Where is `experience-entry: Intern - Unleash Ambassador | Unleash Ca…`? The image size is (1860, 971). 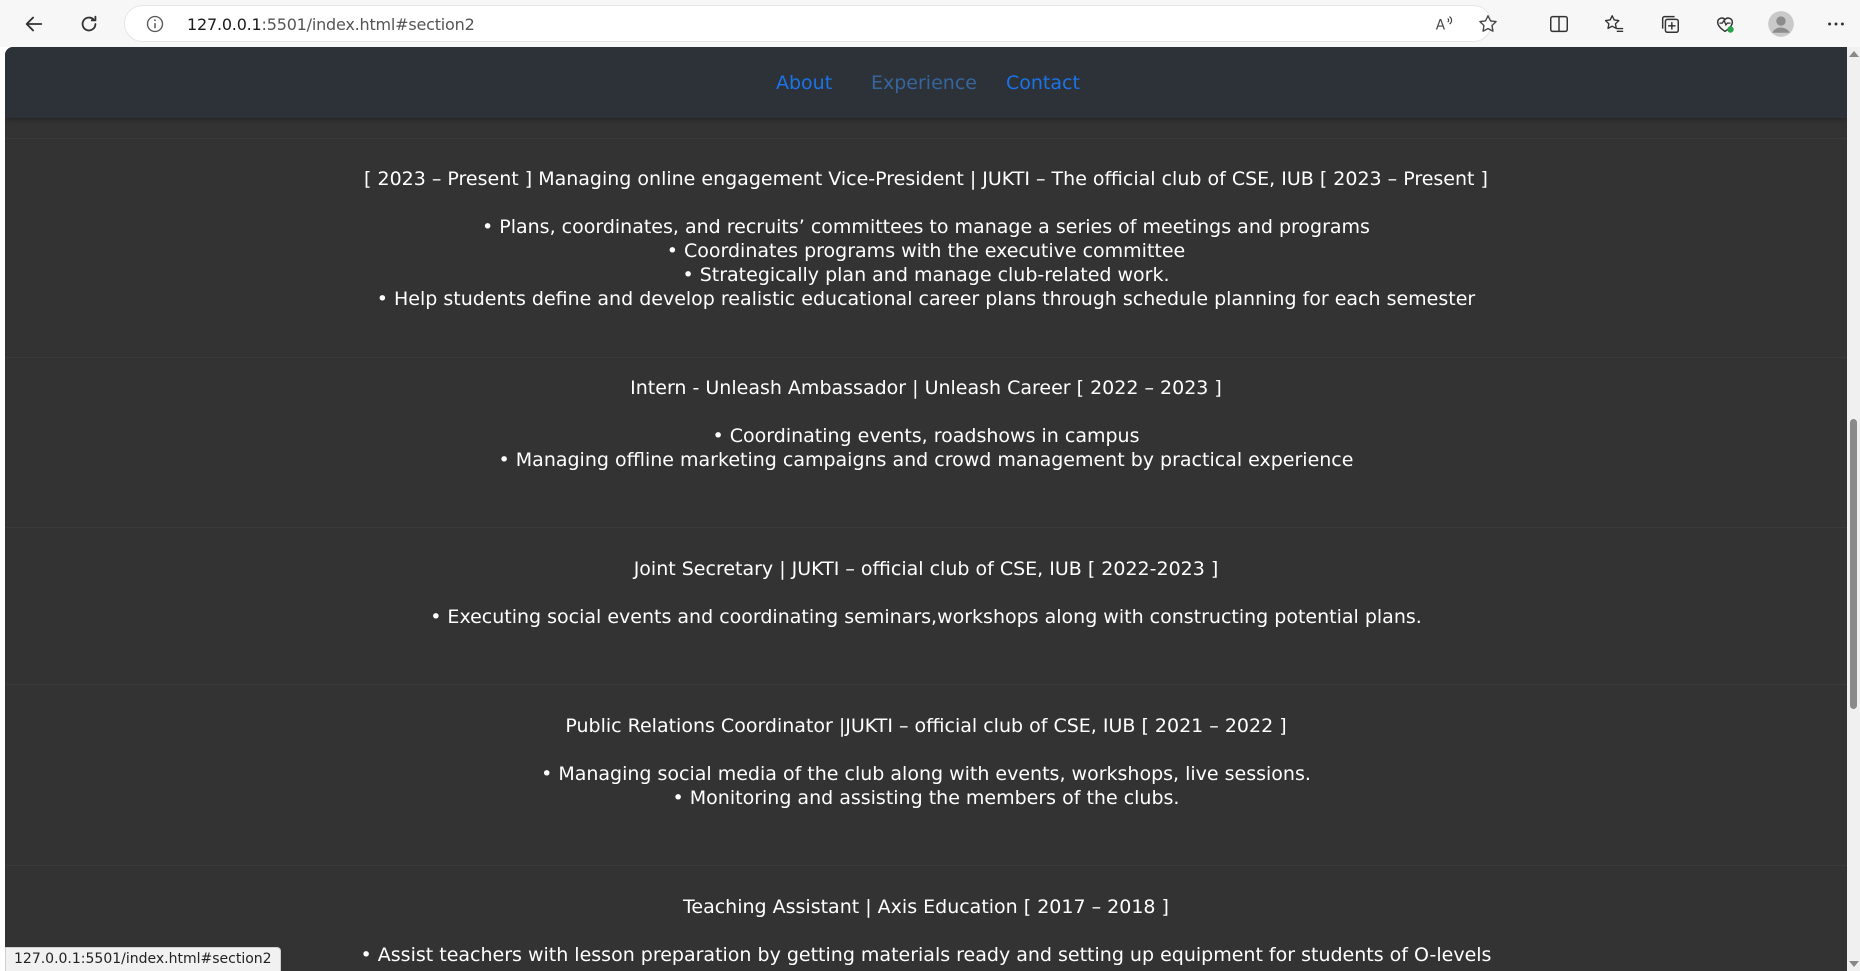
experience-entry: Intern - Unleash Ambassador | Unleash Ca… is located at coordinates (926, 424).